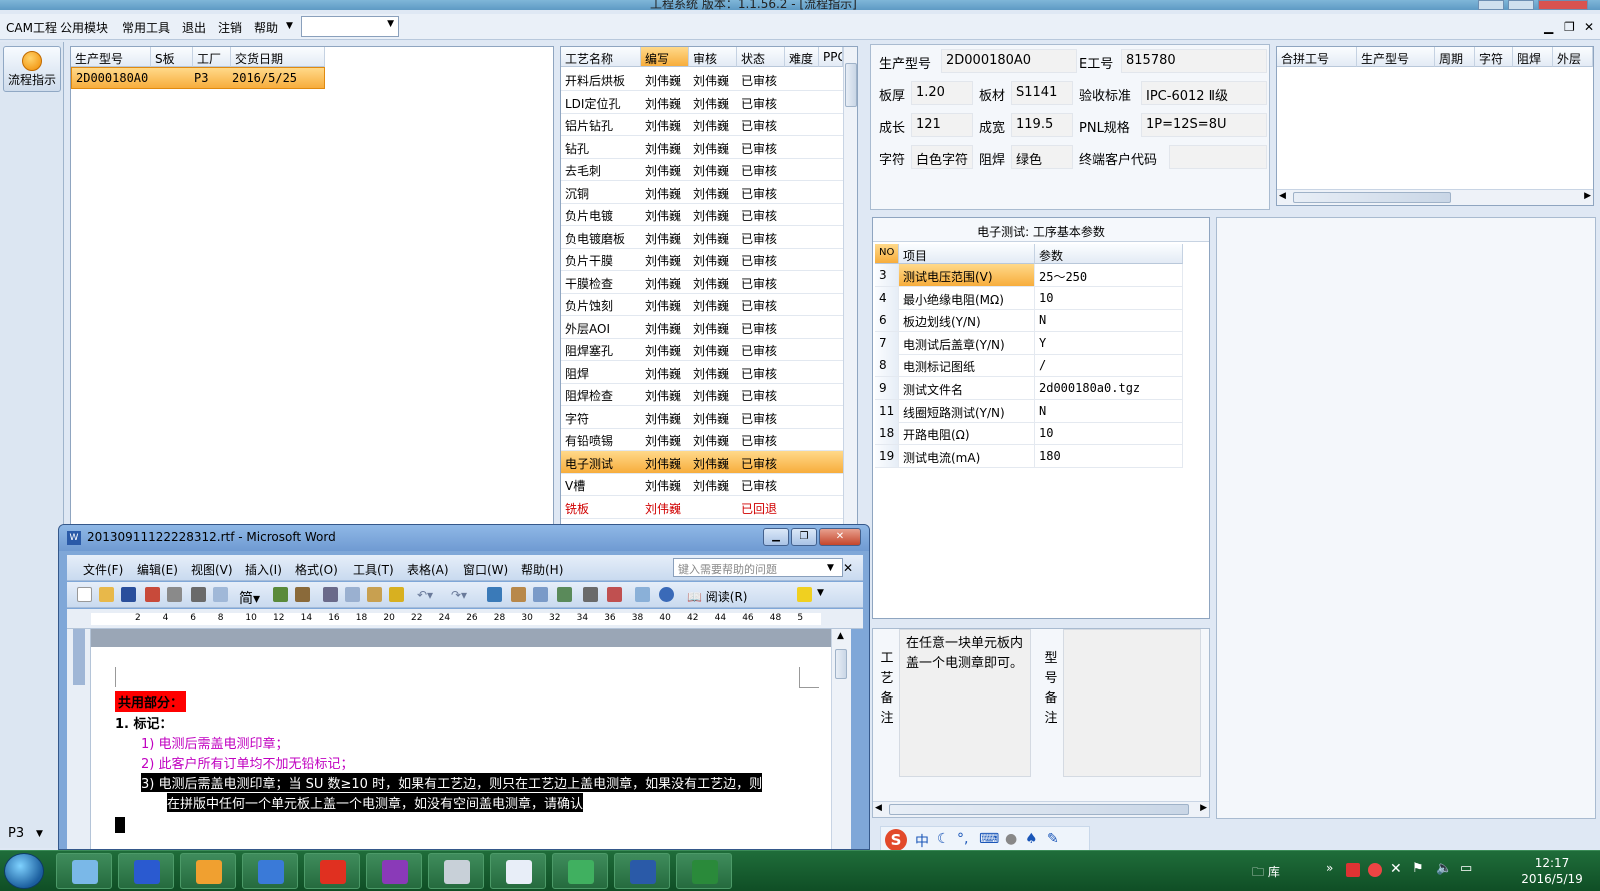  I want to click on task-app-word, so click(642, 871).